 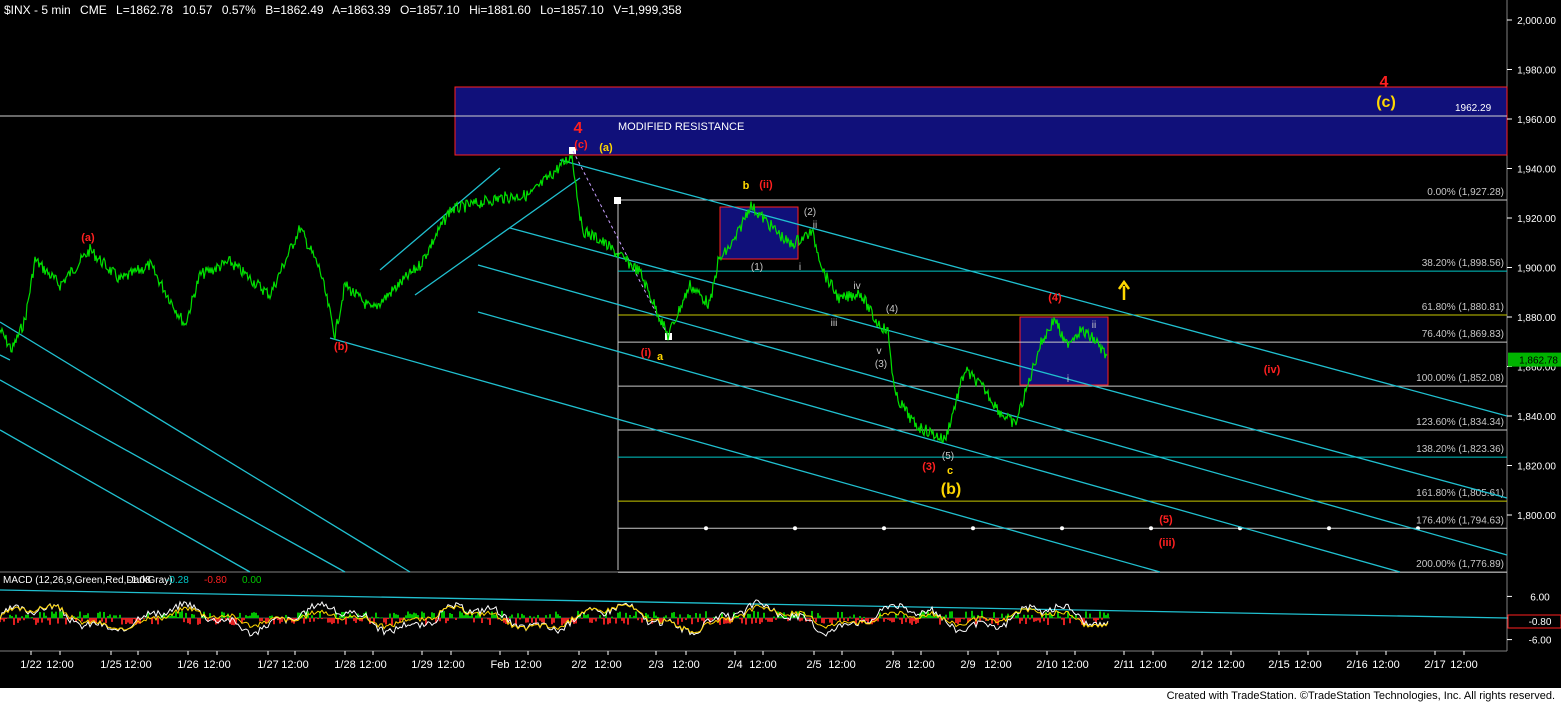 I want to click on macd-tick-label: 6.00, so click(x=1540, y=597).